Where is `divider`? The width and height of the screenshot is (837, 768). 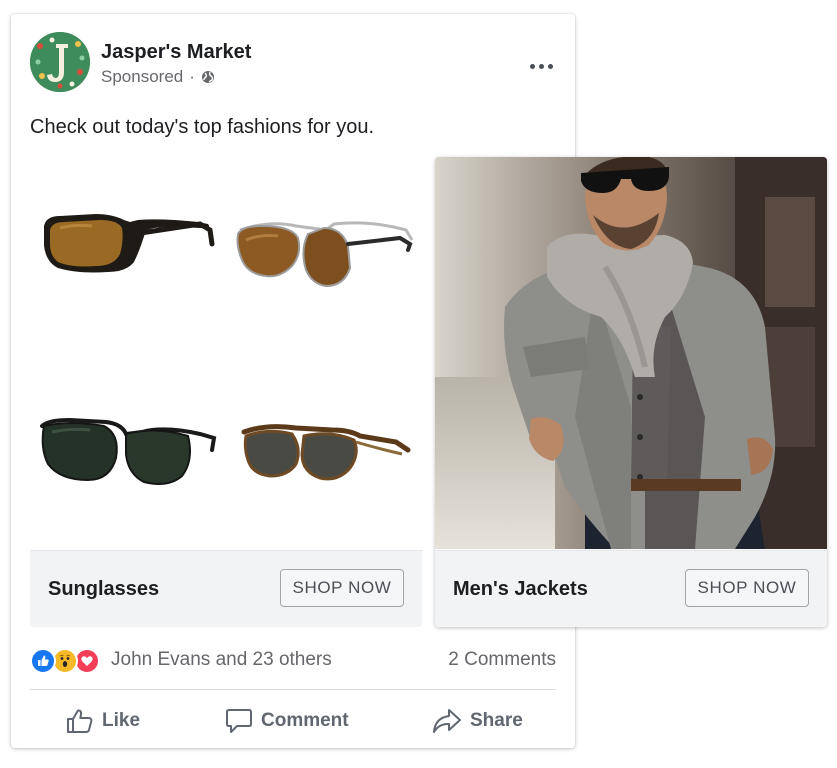
divider is located at coordinates (293, 689).